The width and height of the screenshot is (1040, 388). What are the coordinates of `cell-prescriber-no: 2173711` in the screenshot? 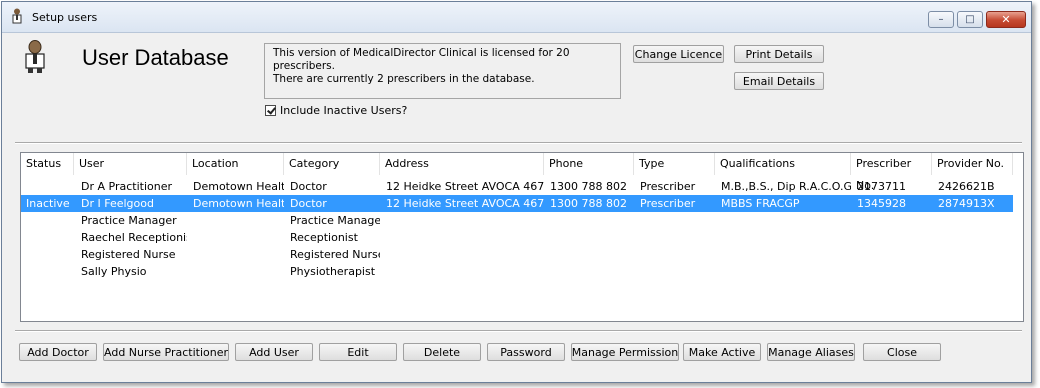 It's located at (881, 186).